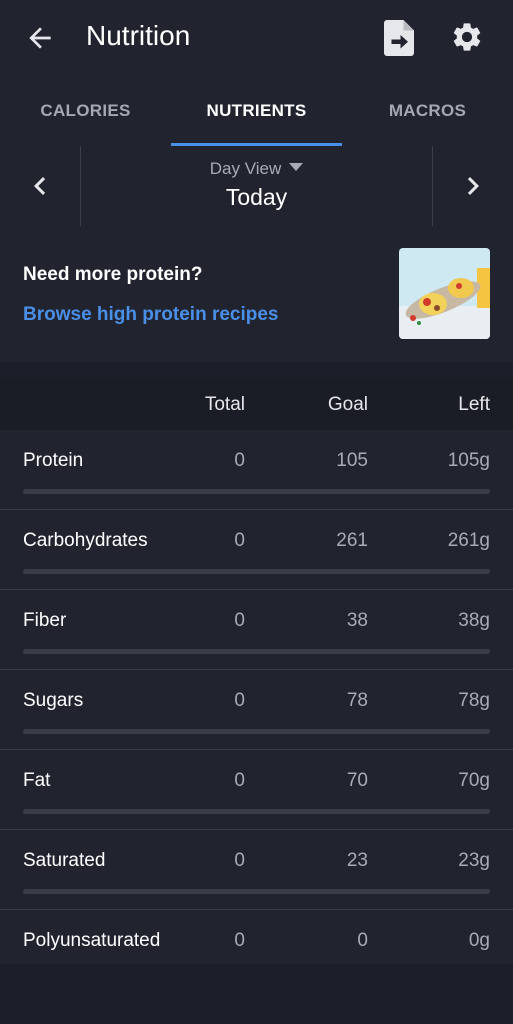  Describe the element at coordinates (357, 780) in the screenshot. I see `nutrient-goal: 70` at that location.